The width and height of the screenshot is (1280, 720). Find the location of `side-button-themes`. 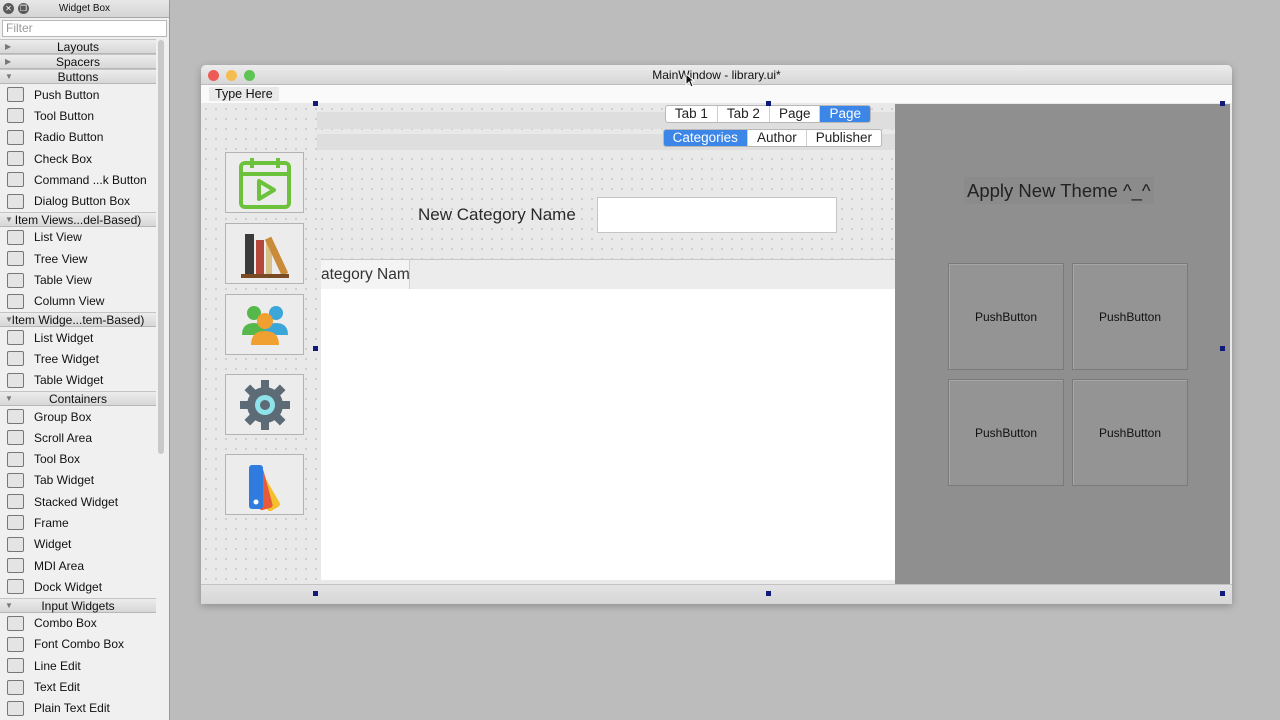

side-button-themes is located at coordinates (264, 484).